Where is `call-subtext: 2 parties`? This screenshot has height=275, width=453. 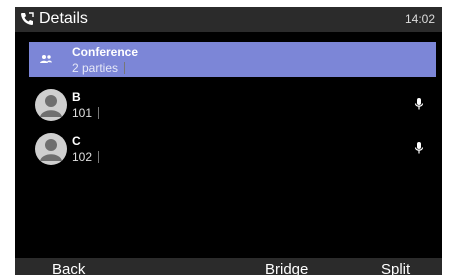
call-subtext: 2 parties is located at coordinates (99, 68).